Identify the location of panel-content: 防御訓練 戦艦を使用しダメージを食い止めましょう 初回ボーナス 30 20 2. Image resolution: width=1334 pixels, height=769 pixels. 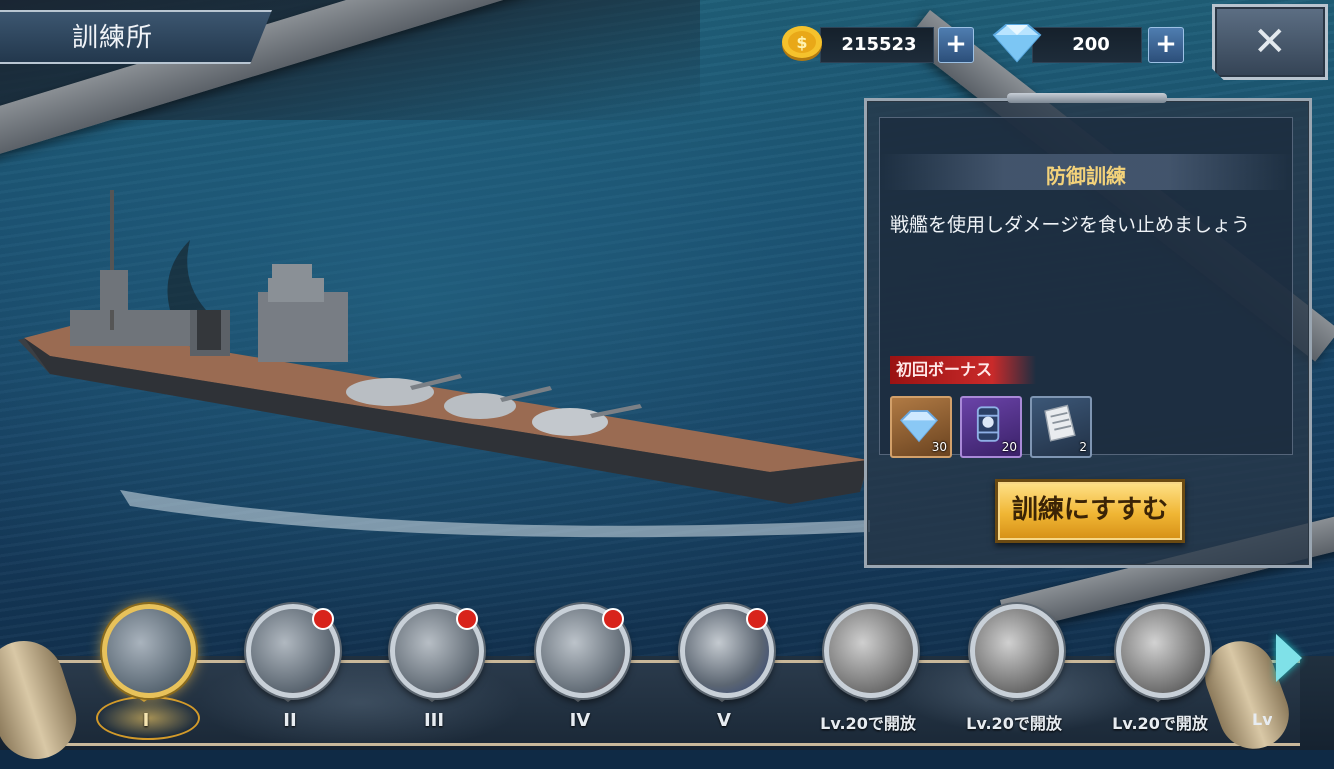
(1086, 287).